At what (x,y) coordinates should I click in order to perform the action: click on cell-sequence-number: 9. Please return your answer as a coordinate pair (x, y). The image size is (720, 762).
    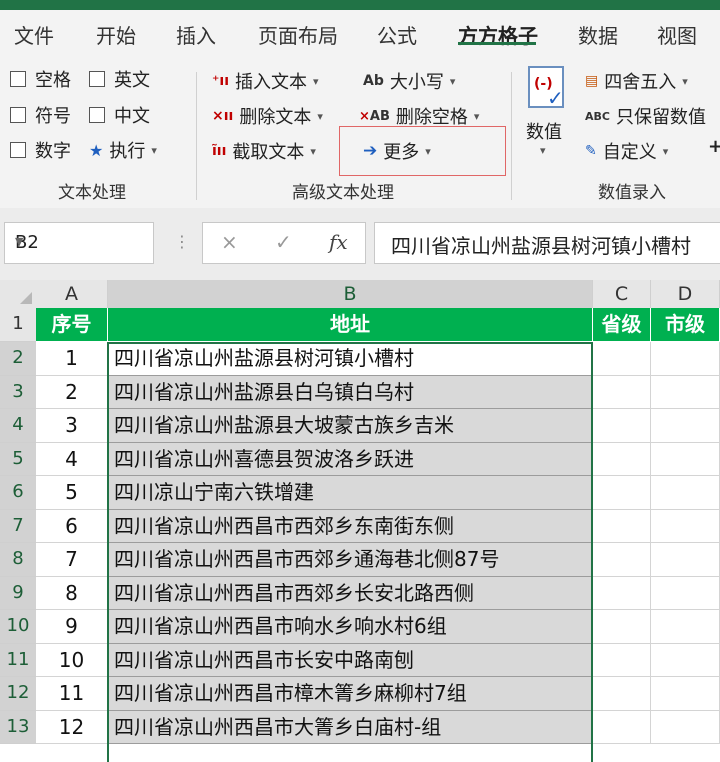
    Looking at the image, I should click on (72, 627).